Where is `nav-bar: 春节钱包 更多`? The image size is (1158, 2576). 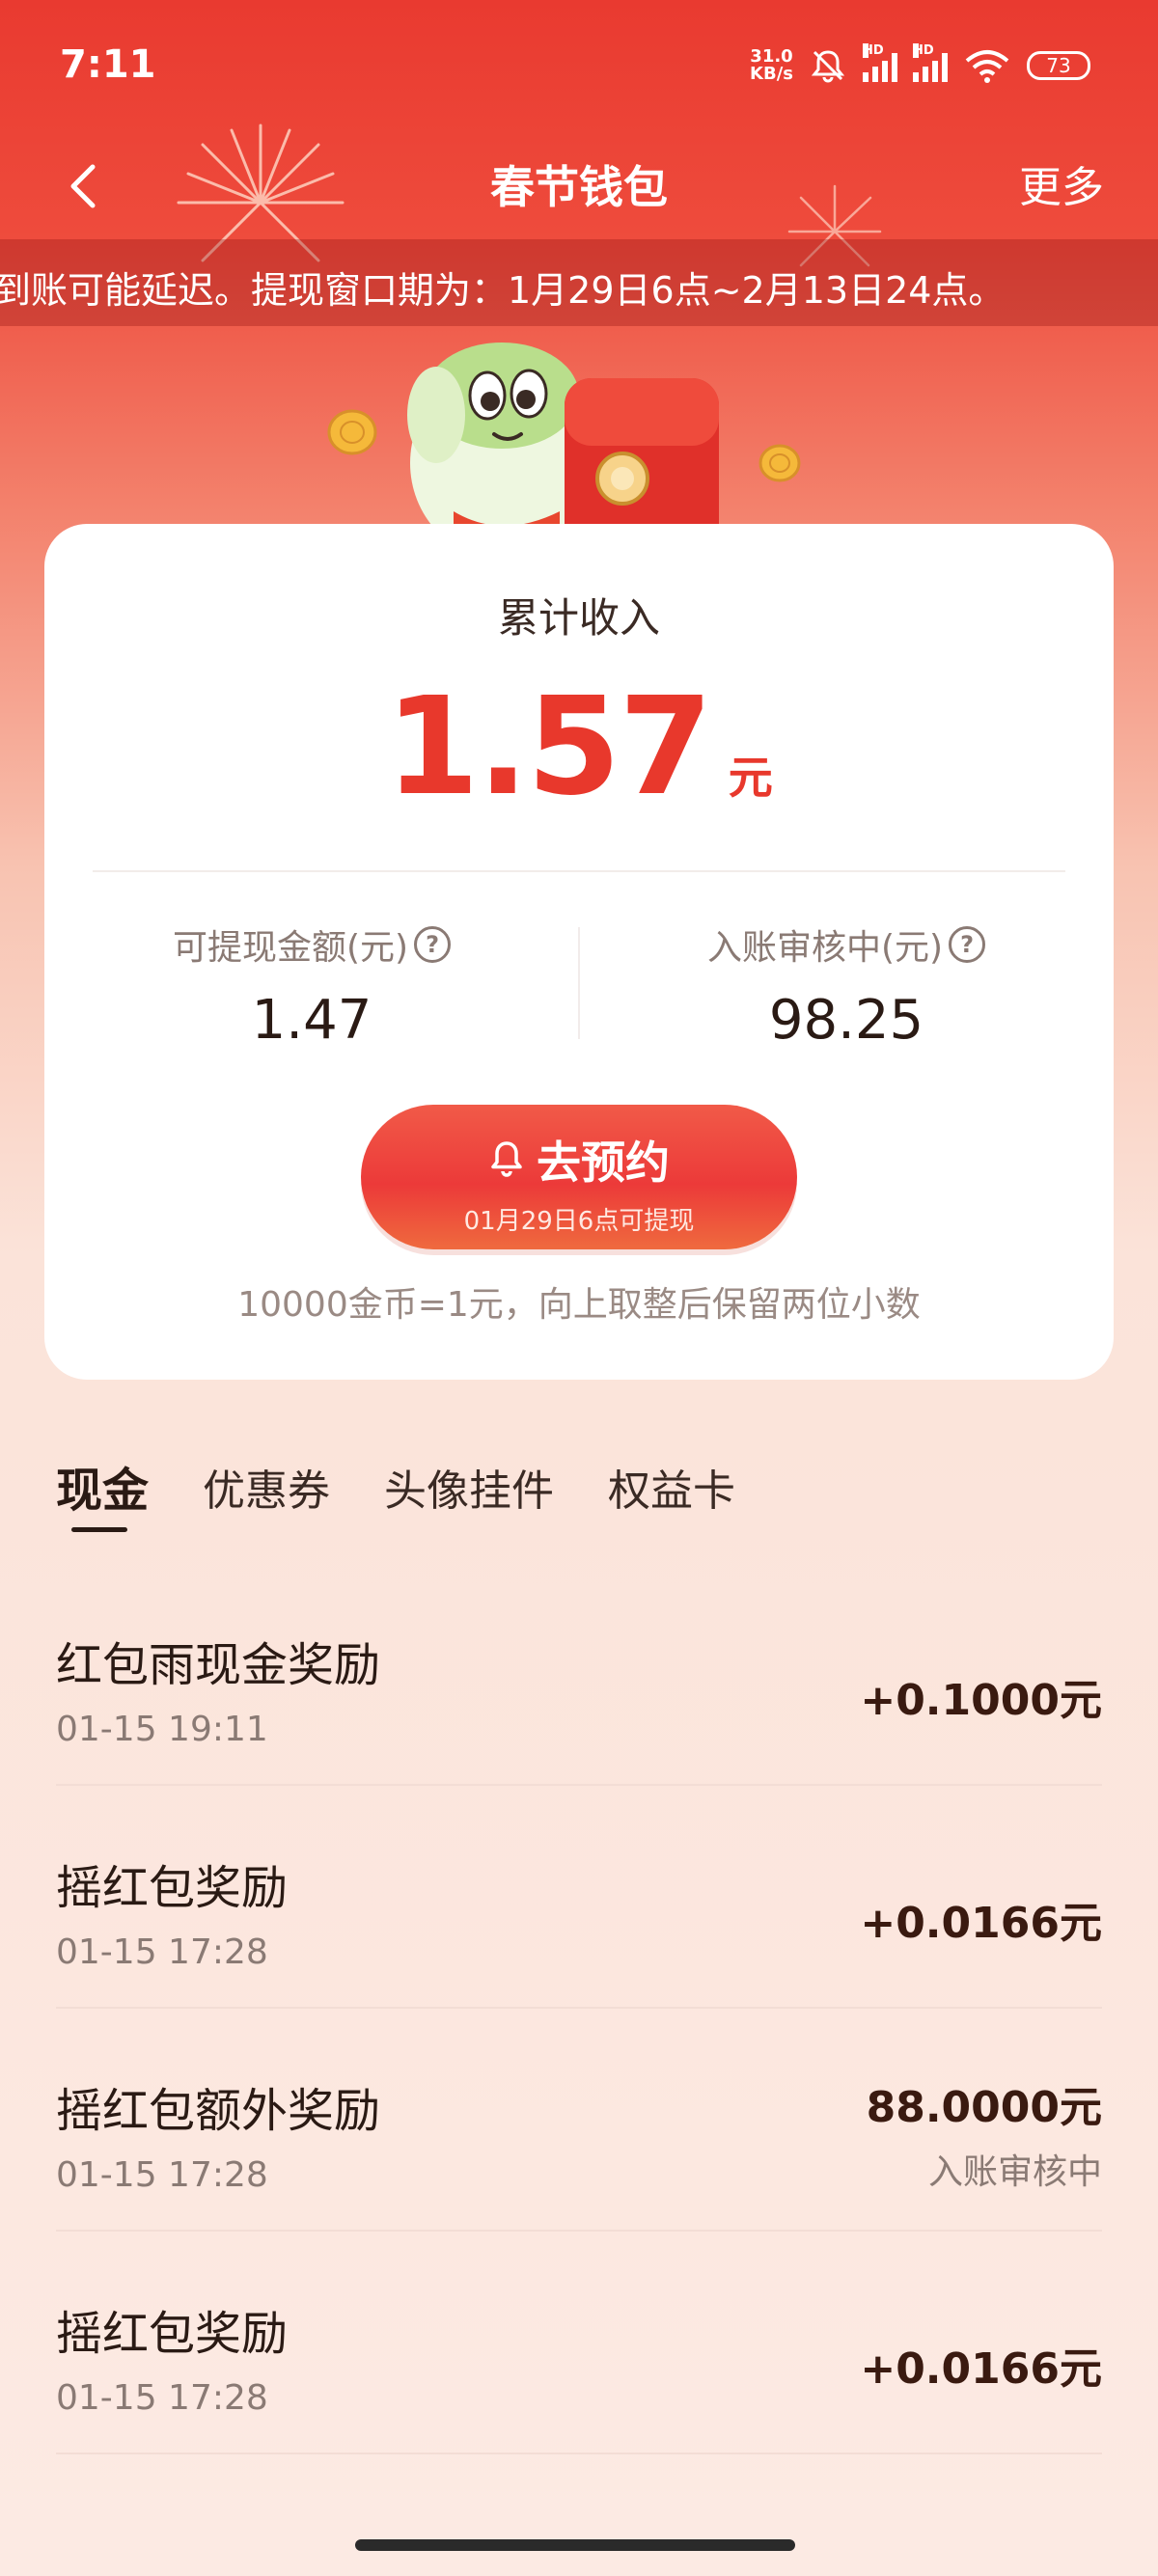
nav-bar: 春节钱包 更多 is located at coordinates (579, 188).